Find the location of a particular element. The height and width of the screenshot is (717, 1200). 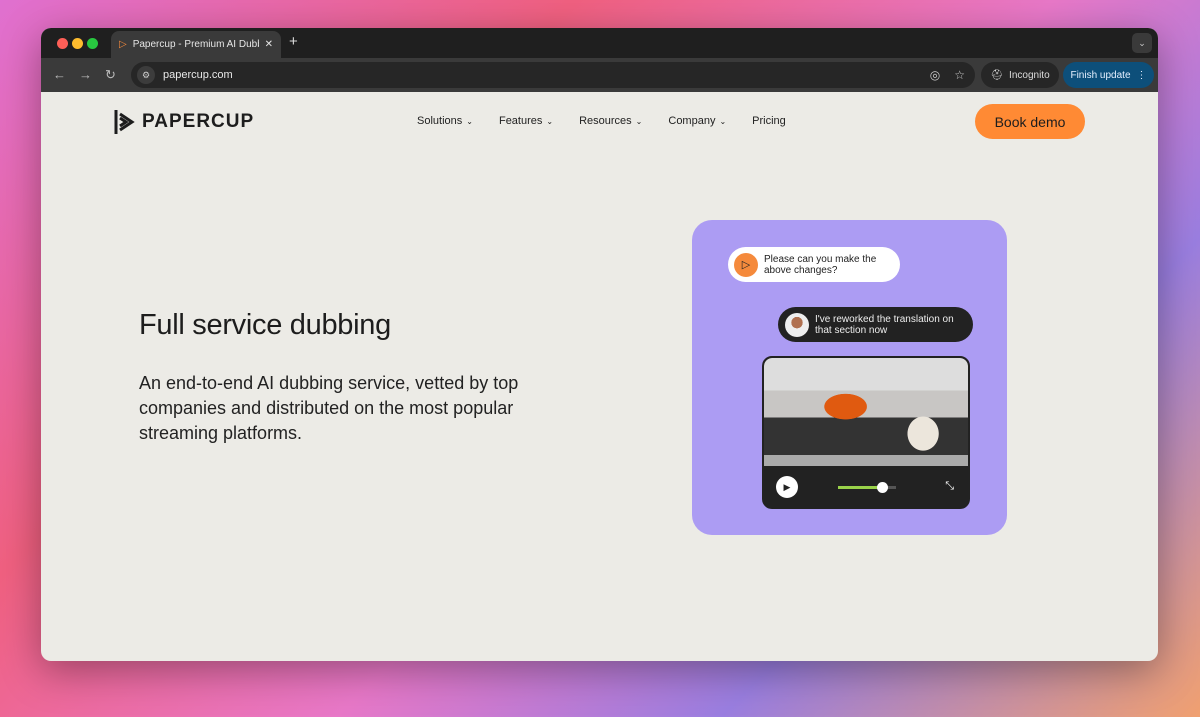

progress-slider is located at coordinates (867, 487).